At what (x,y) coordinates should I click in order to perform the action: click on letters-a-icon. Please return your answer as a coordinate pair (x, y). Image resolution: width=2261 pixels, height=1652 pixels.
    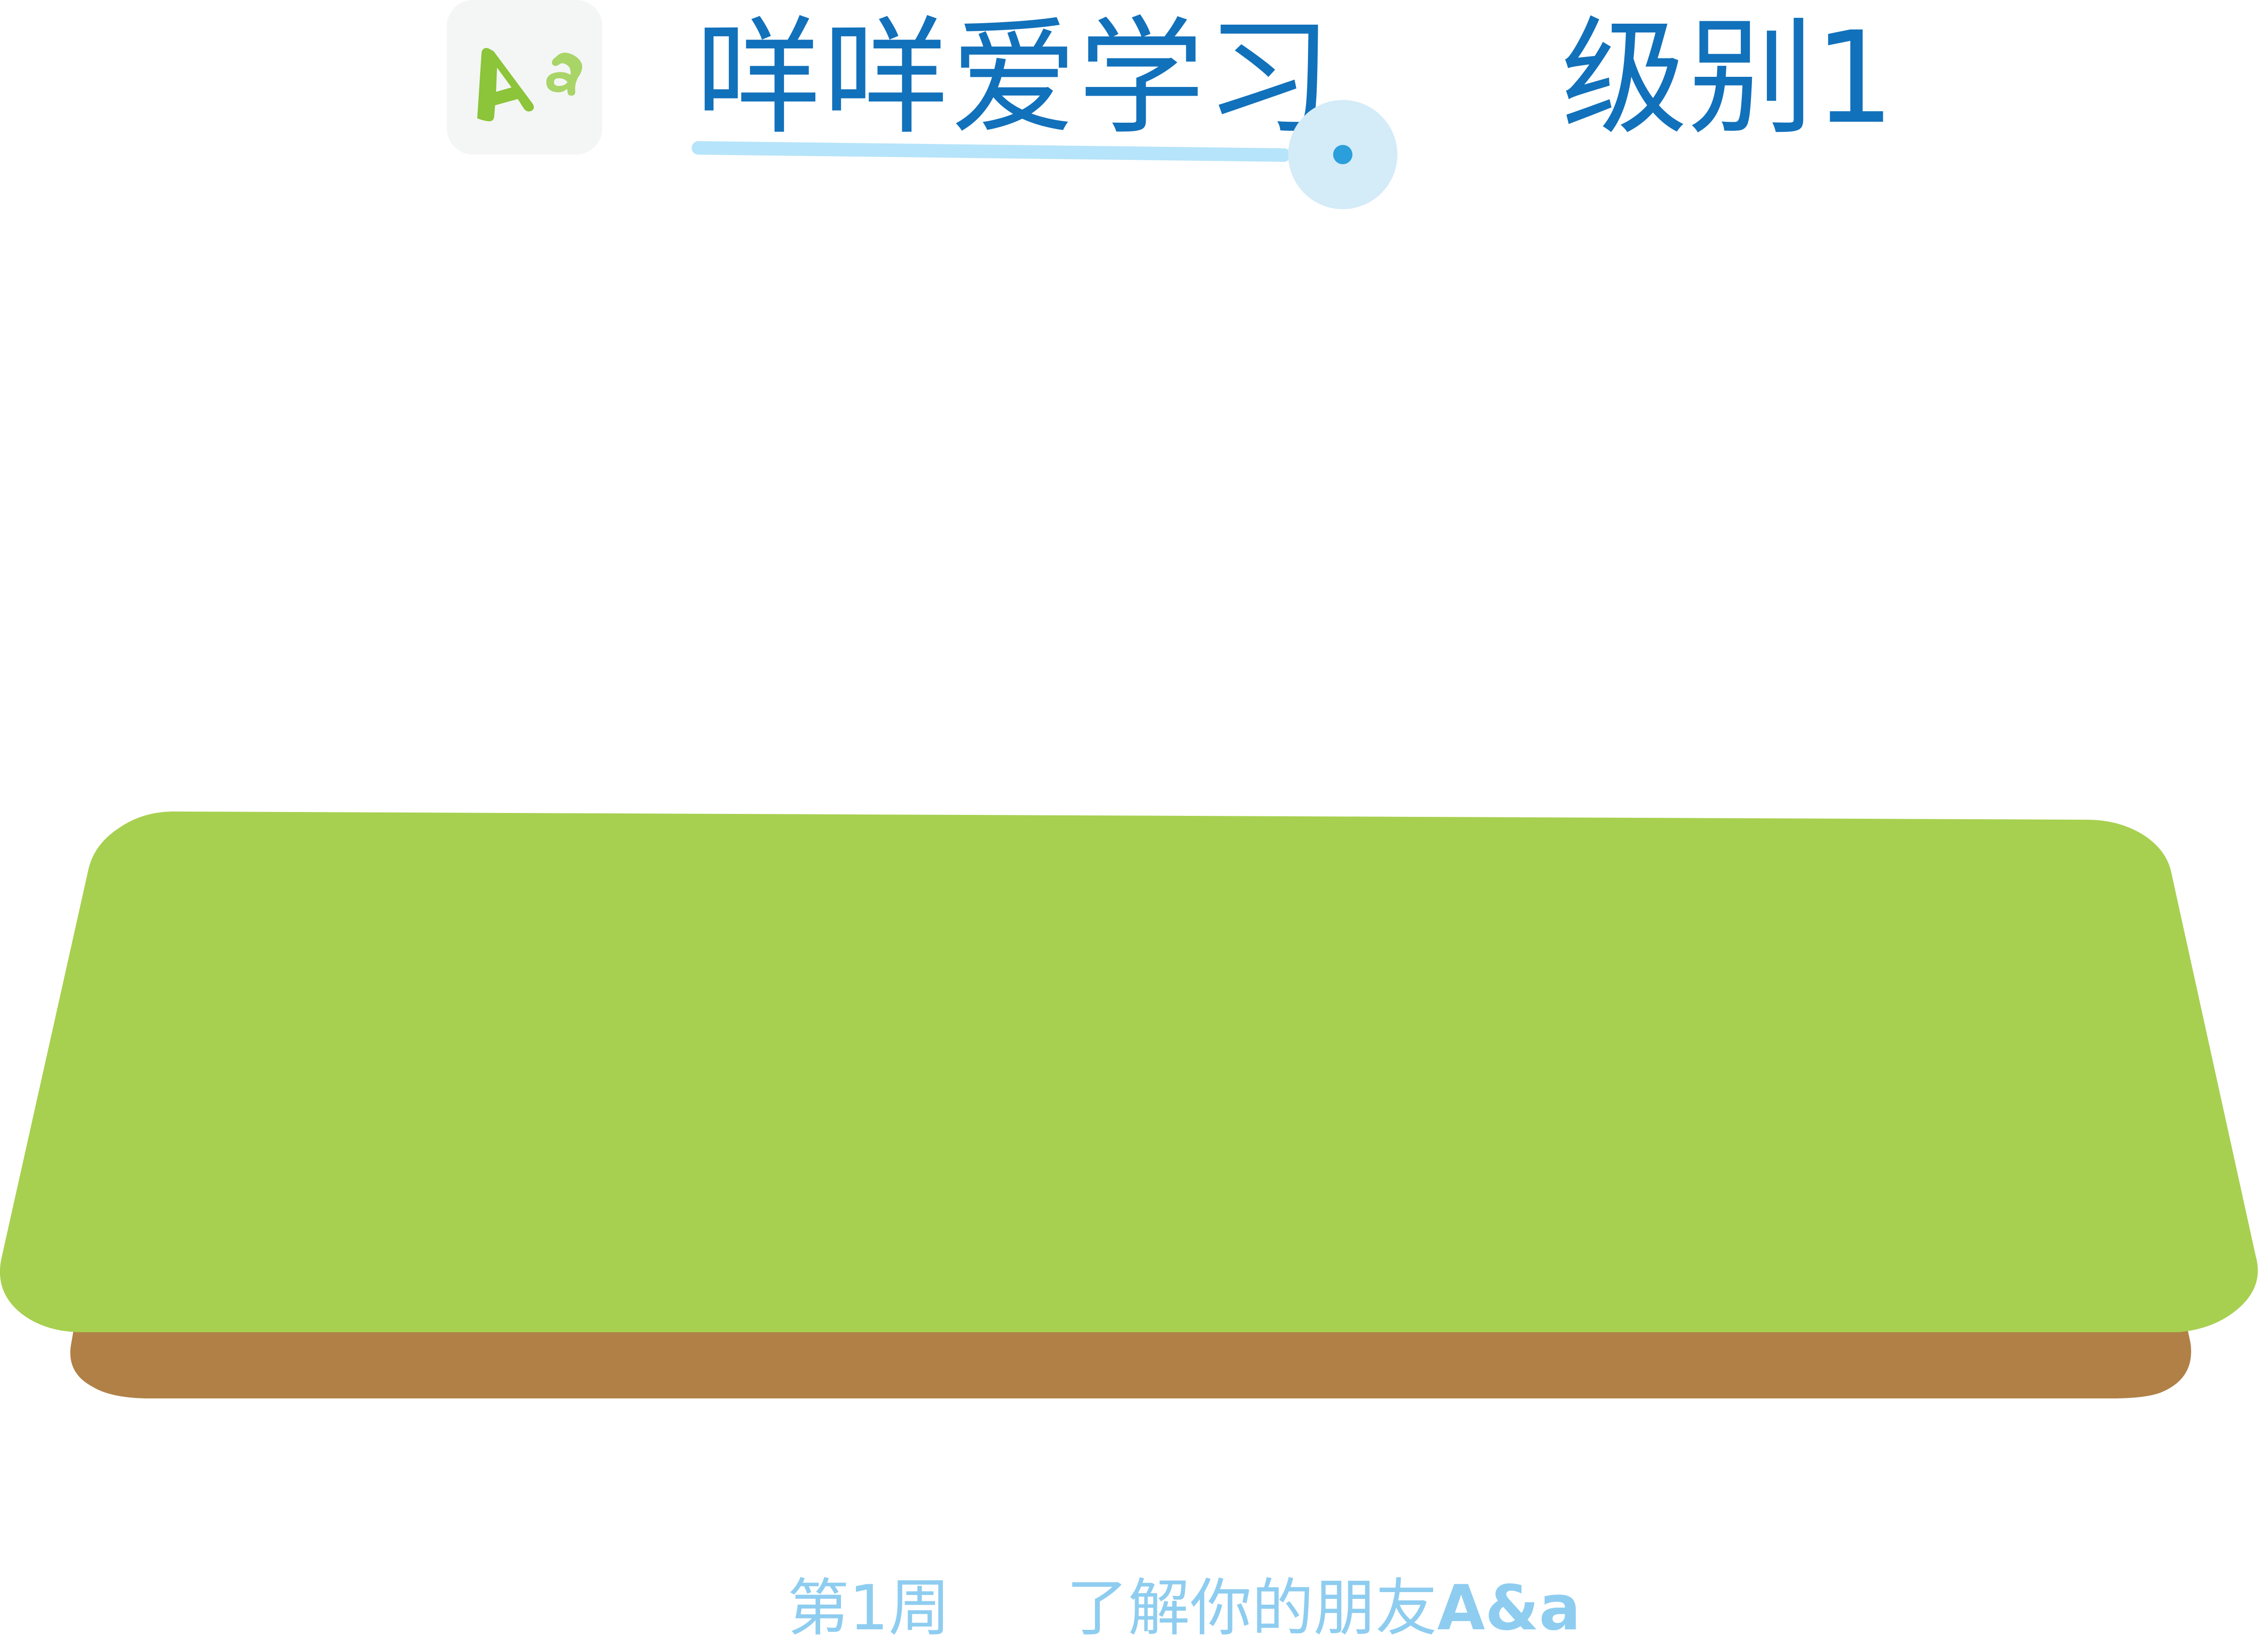
    Looking at the image, I should click on (530, 85).